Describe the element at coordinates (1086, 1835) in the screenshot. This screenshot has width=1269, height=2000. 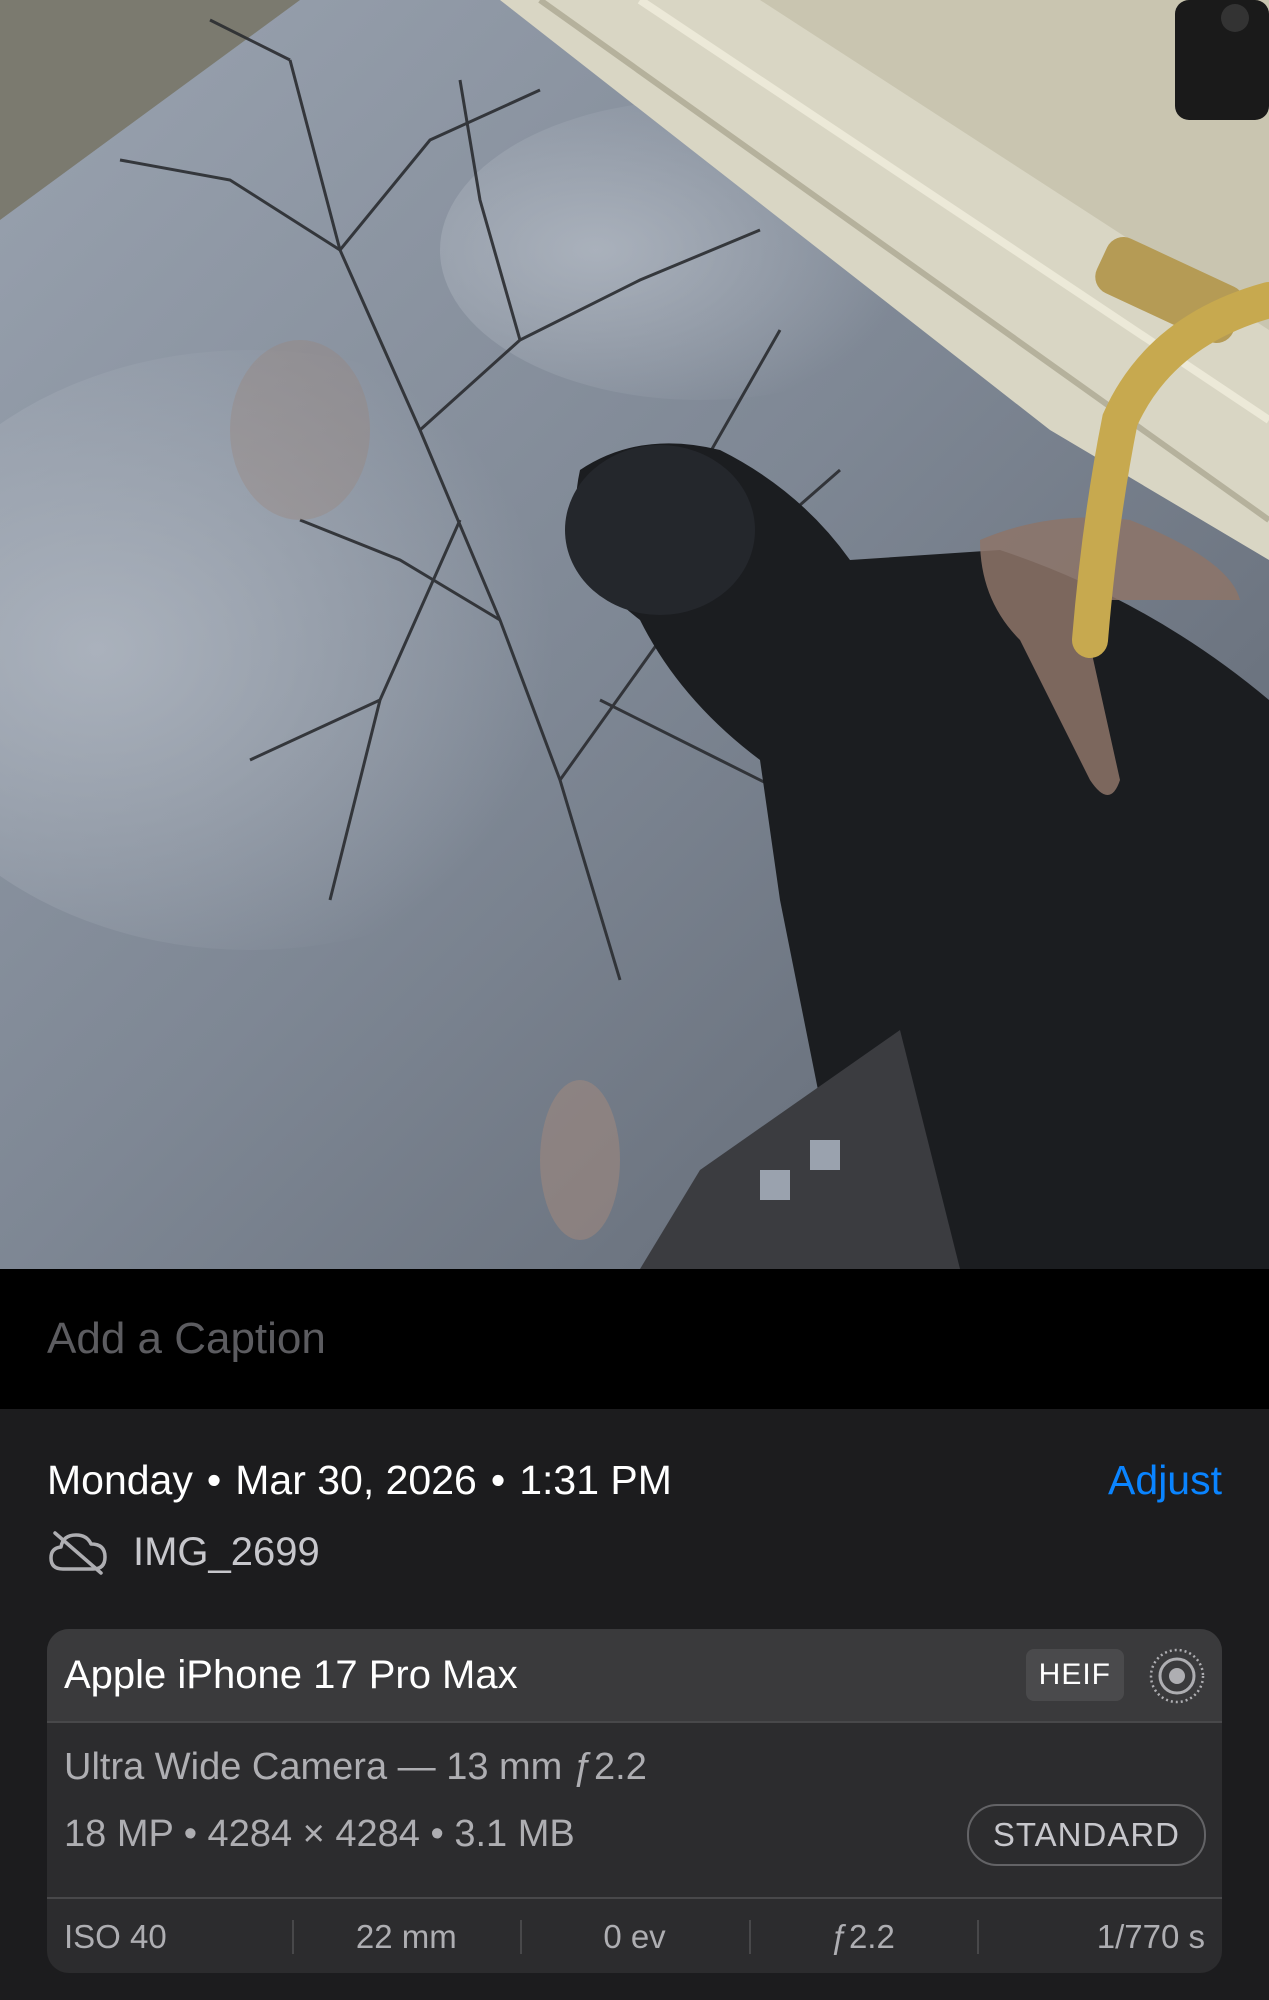
I see `quality-badge: STANDARD` at that location.